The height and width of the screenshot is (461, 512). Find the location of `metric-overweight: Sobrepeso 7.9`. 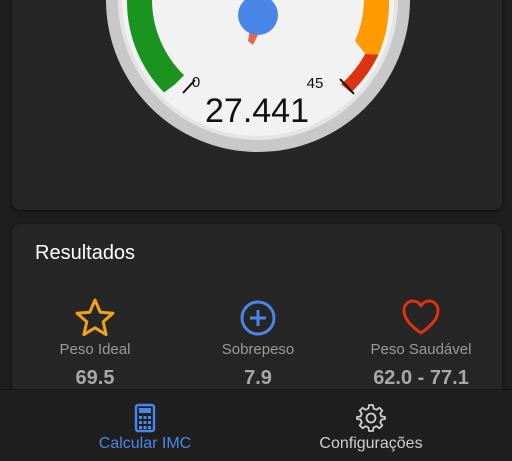

metric-overweight: Sobrepeso 7.9 is located at coordinates (258, 343).